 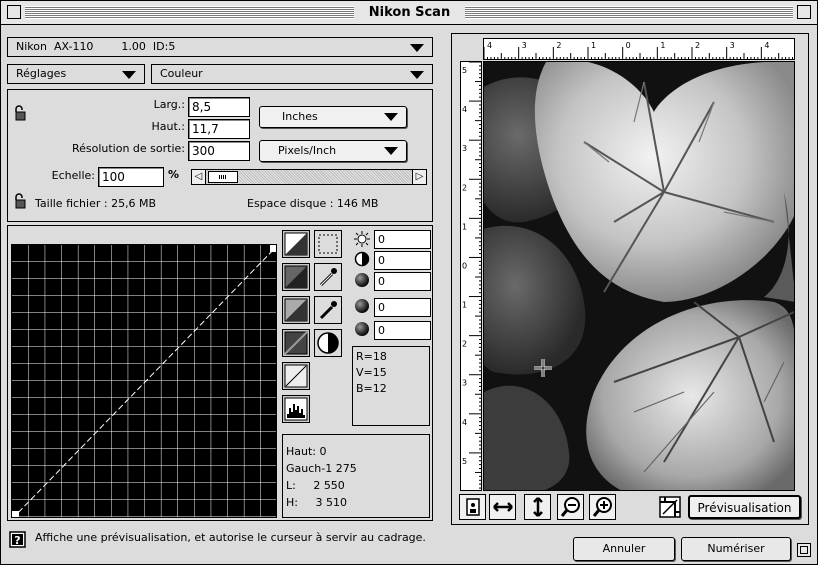 What do you see at coordinates (402, 307) in the screenshot?
I see `green-balance-field: 0` at bounding box center [402, 307].